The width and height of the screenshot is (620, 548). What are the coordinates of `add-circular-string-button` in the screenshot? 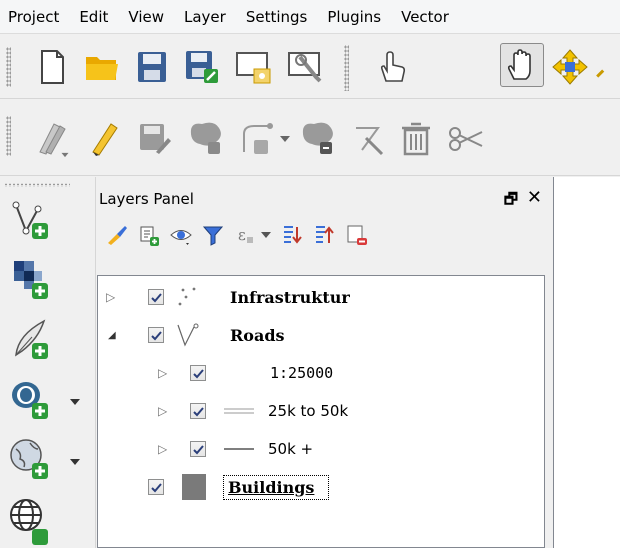 It's located at (263, 138).